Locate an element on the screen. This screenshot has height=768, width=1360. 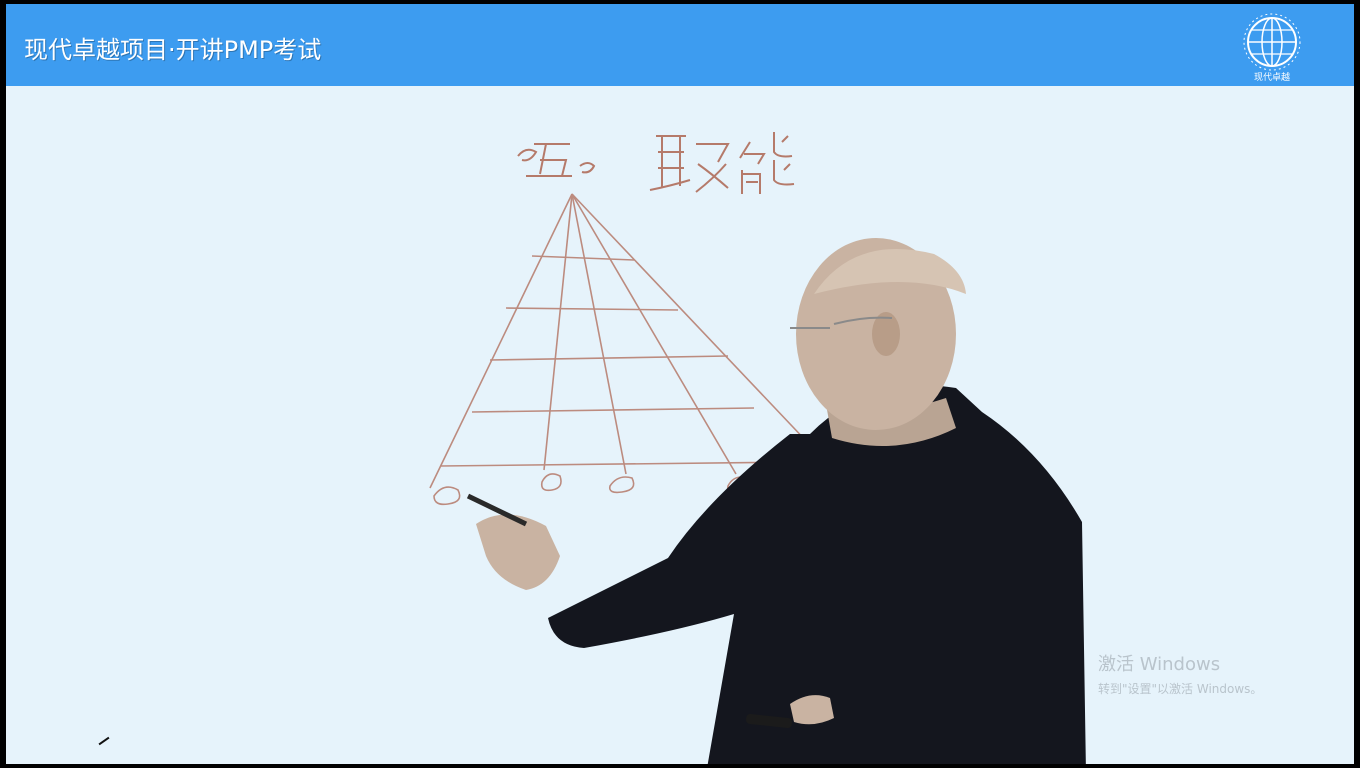
watermark-line-2: 转到"设置"以激活 Windows。 is located at coordinates (1180, 689).